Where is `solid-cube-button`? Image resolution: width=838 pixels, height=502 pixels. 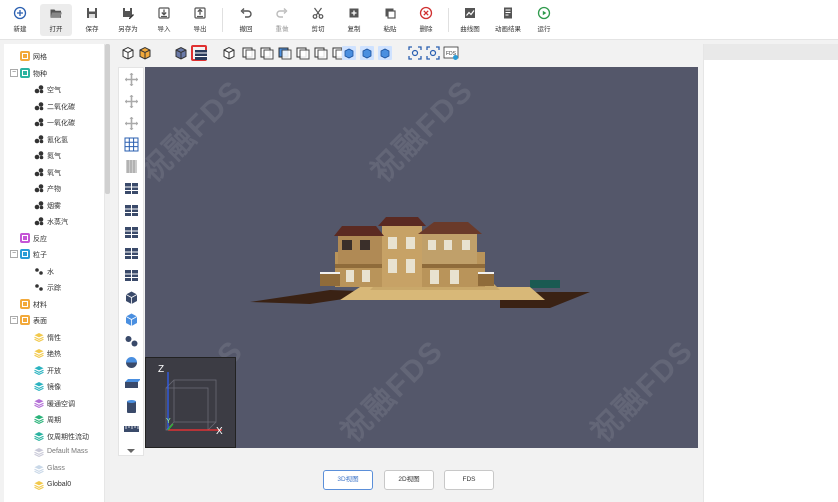 solid-cube-button is located at coordinates (145, 53).